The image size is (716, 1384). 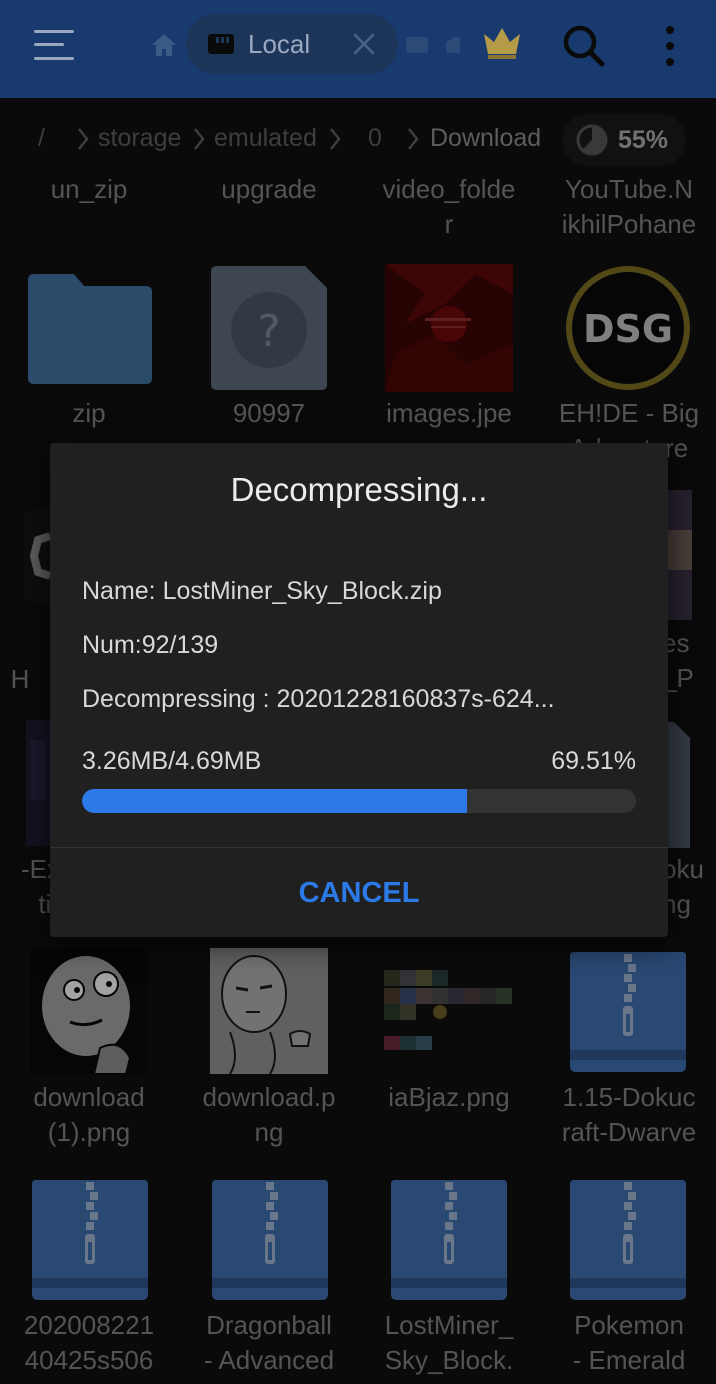 I want to click on cancel-button: CANCEL, so click(x=359, y=893).